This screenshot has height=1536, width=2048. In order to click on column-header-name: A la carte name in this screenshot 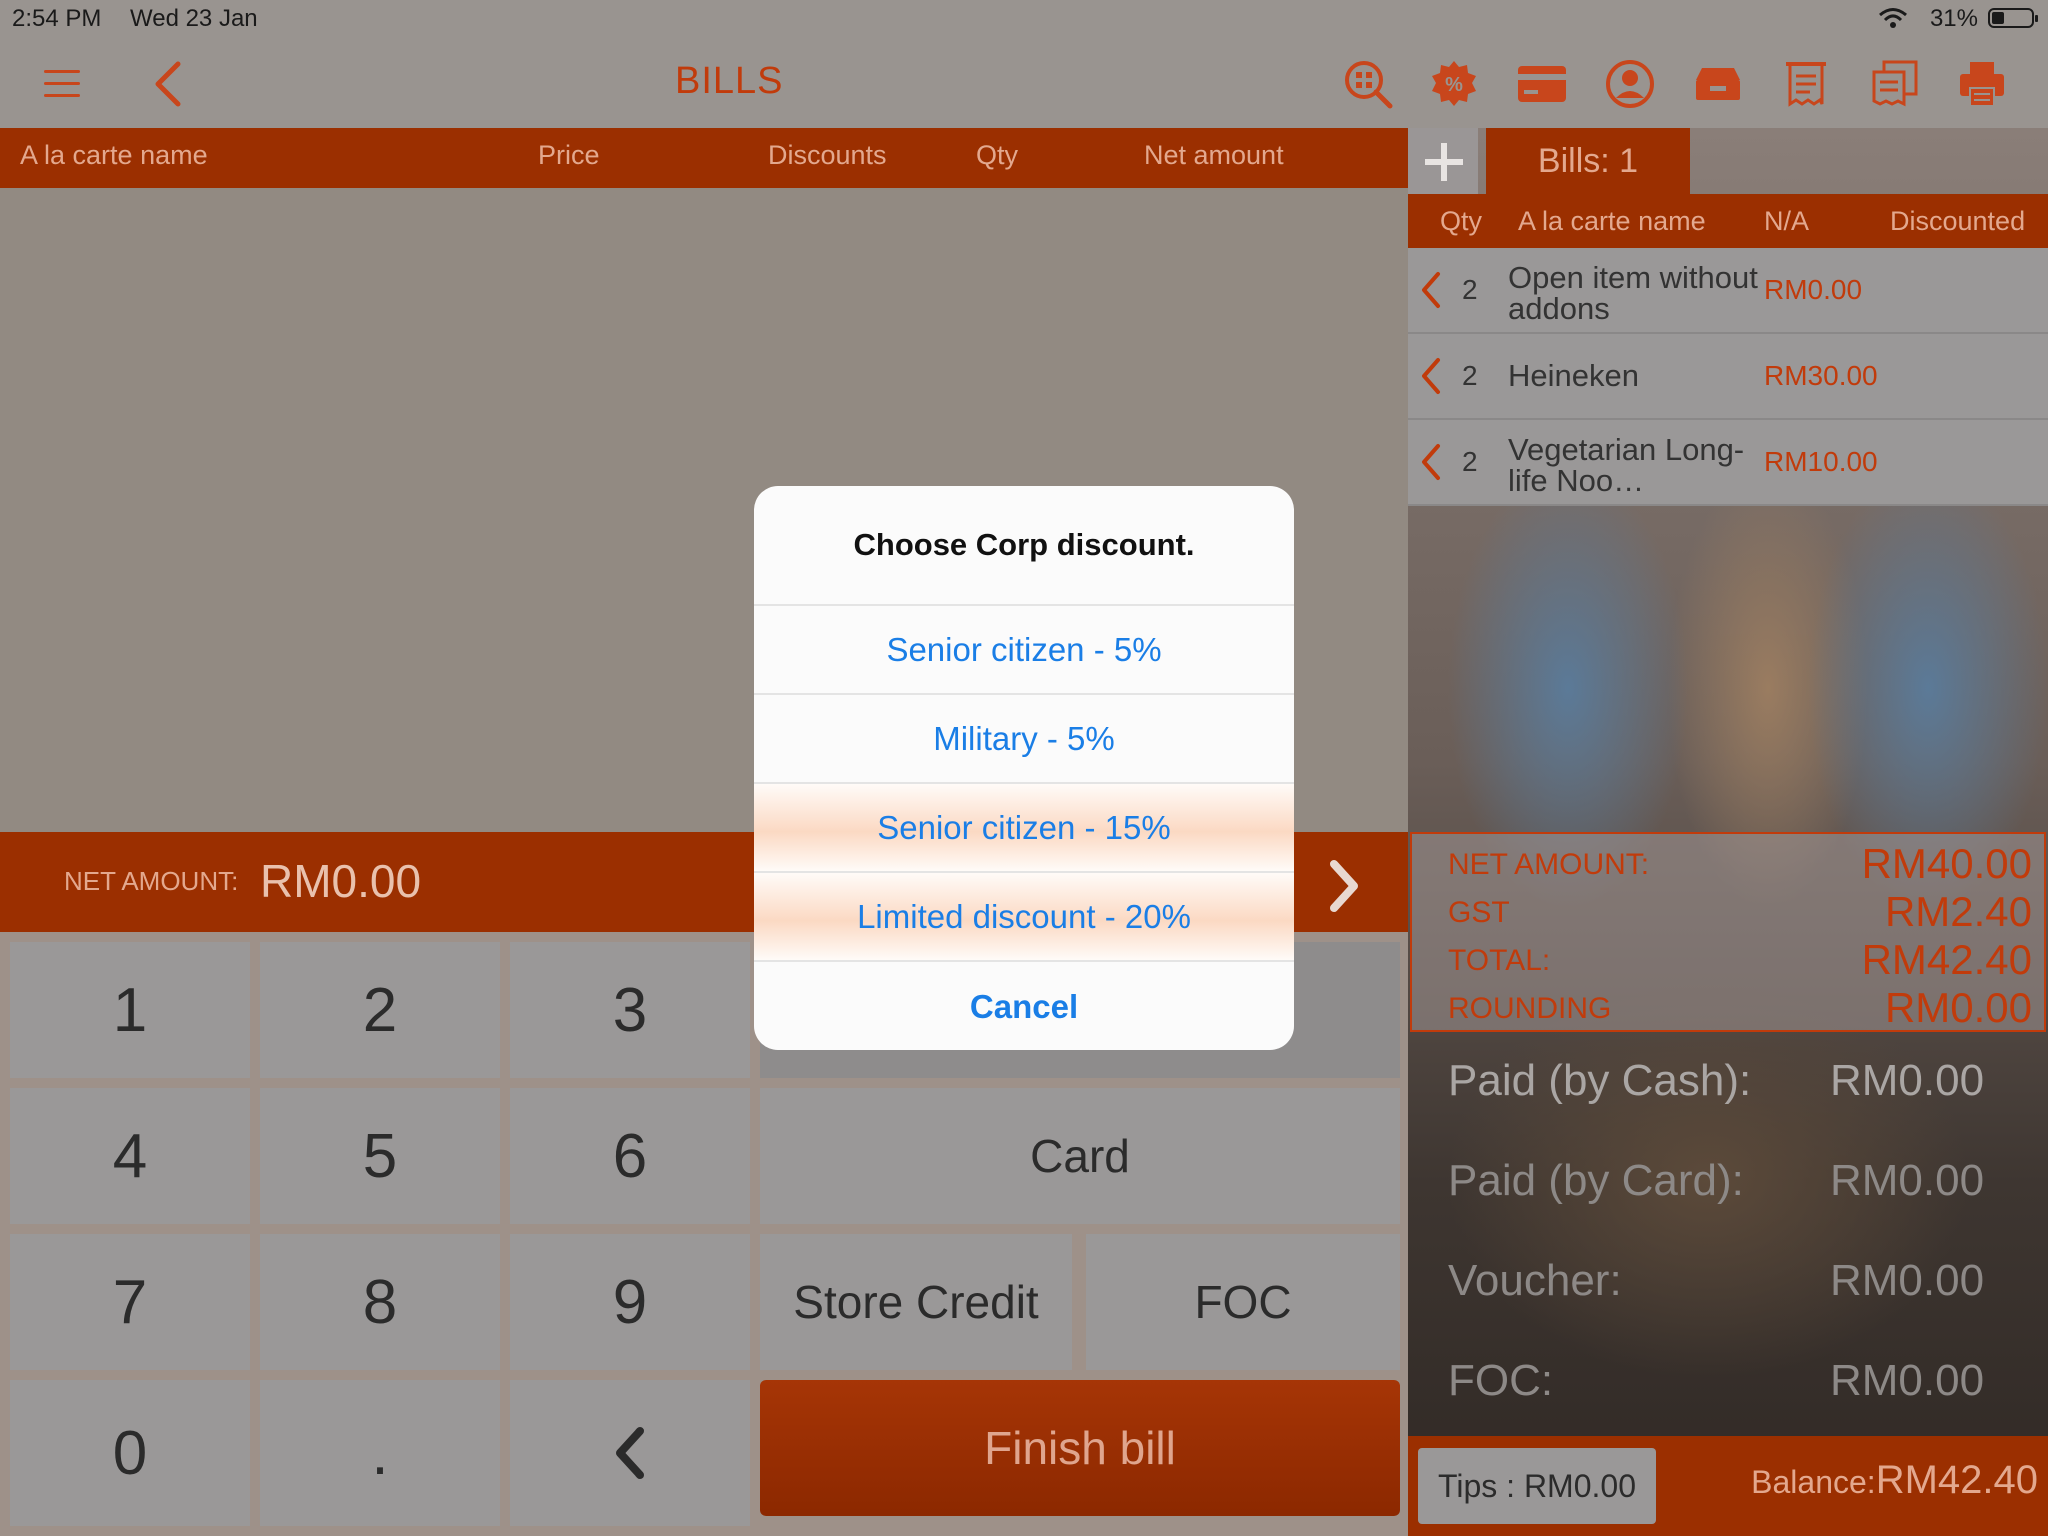, I will do `click(114, 155)`.